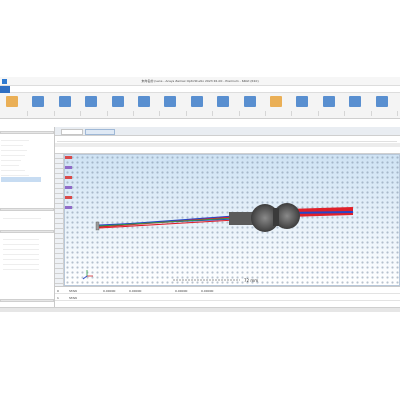 The width and height of the screenshot is (400, 400). Describe the element at coordinates (200, 309) in the screenshot. I see `status-bar` at that location.